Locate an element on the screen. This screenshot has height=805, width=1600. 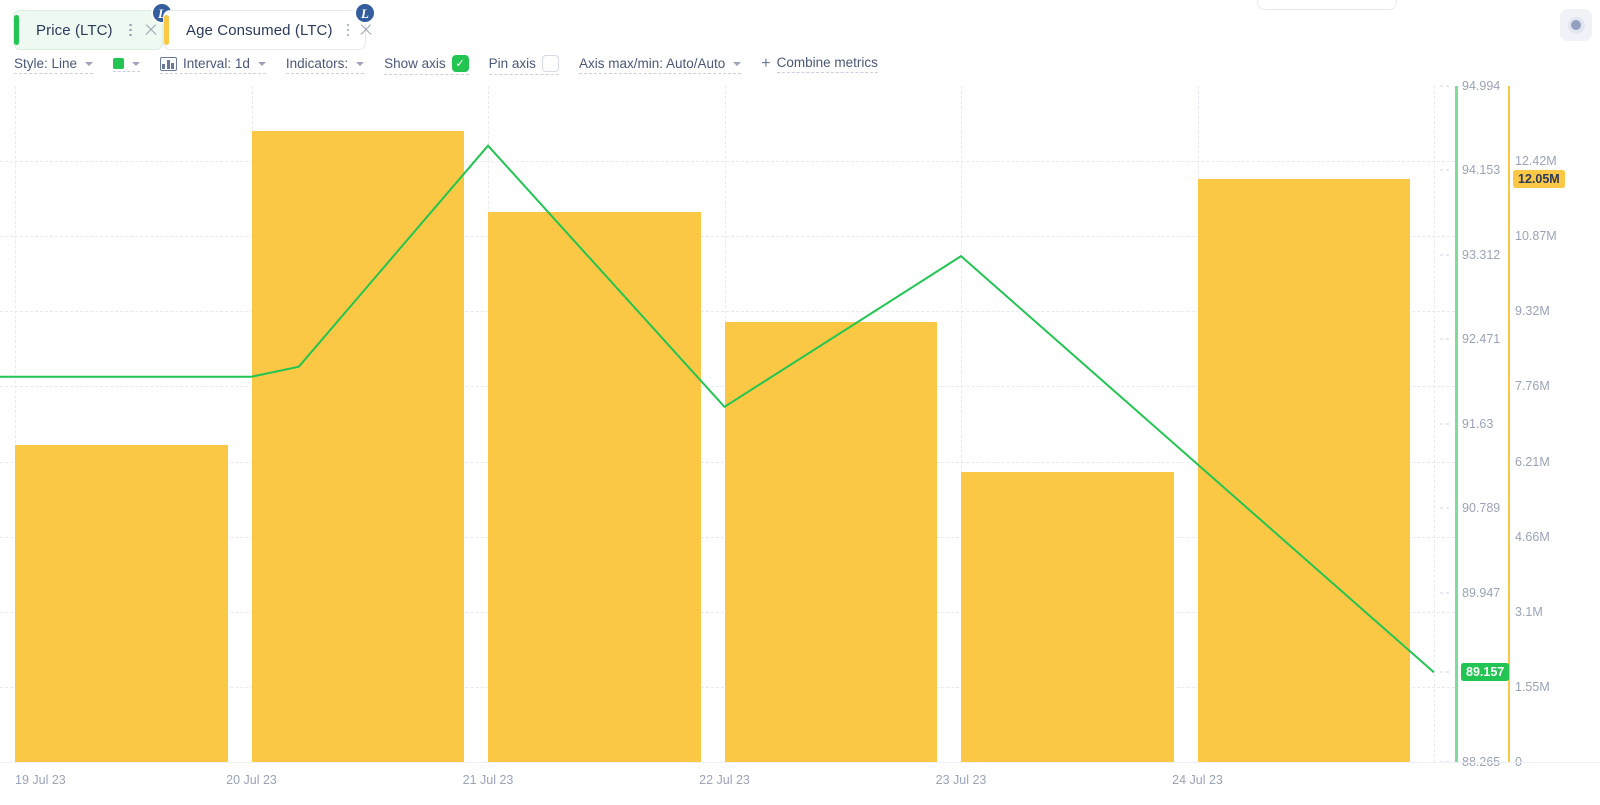
volume-axis-tick: 10.87M is located at coordinates (1536, 236).